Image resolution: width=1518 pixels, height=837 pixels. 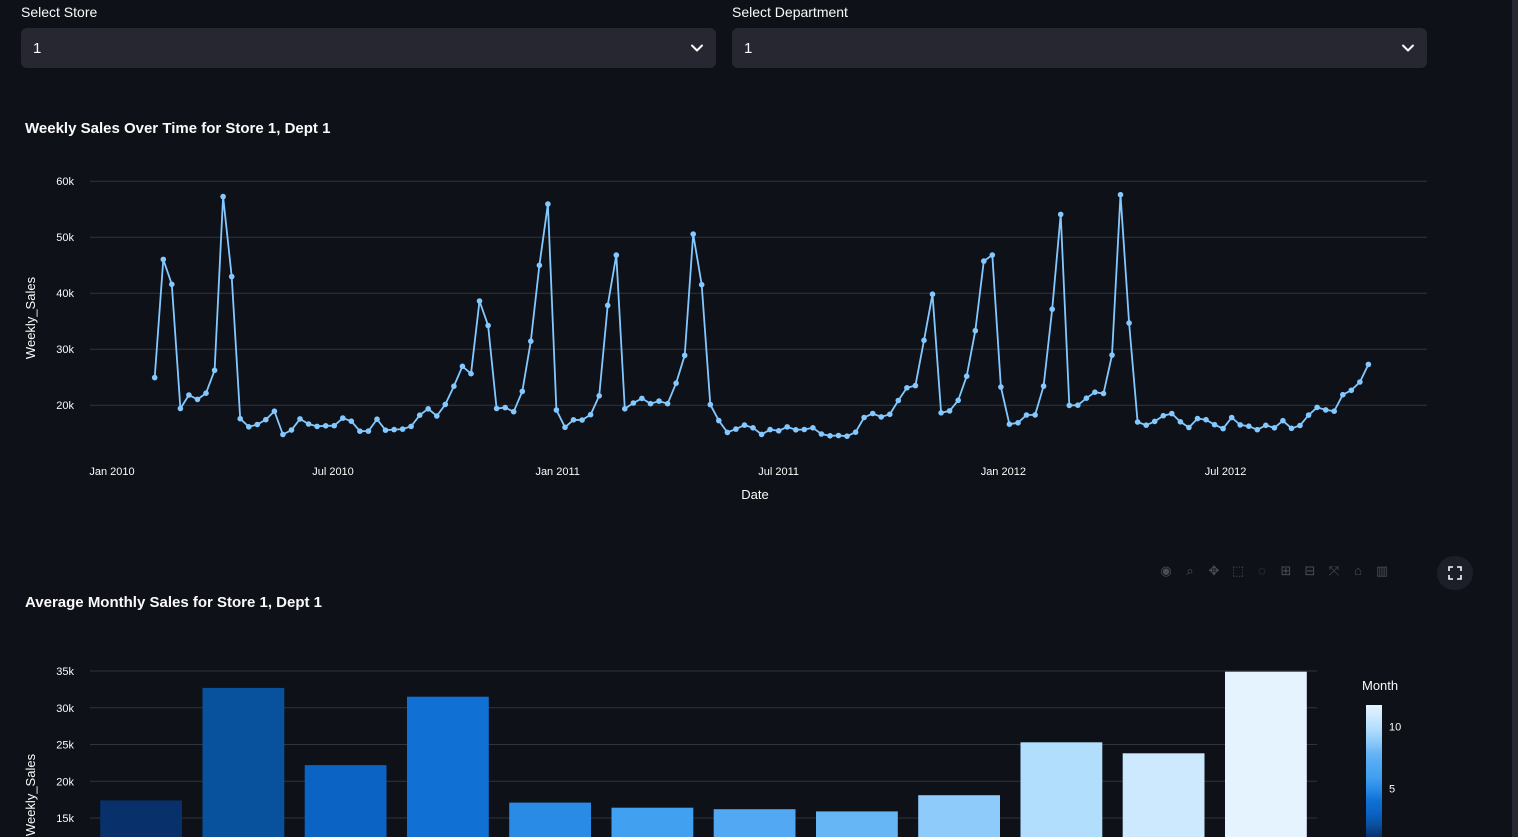 What do you see at coordinates (368, 48) in the screenshot?
I see `store-select: 1` at bounding box center [368, 48].